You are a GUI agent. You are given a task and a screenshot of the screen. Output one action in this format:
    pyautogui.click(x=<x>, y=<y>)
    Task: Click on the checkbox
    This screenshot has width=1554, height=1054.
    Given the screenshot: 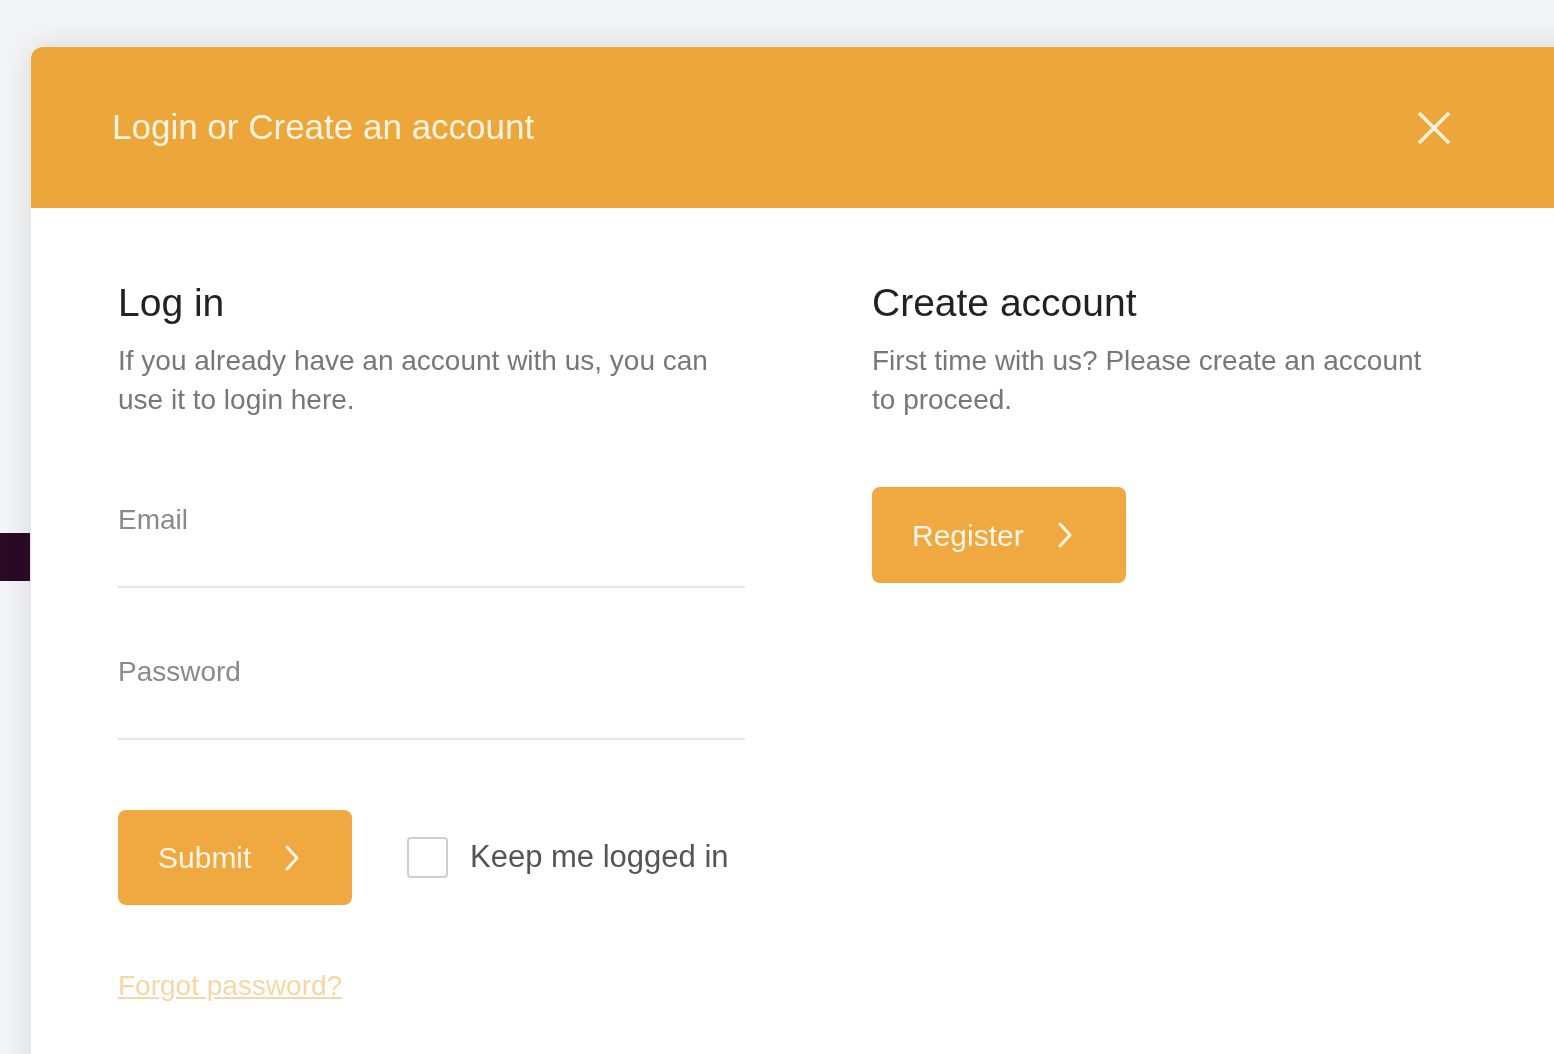 What is the action you would take?
    pyautogui.click(x=427, y=857)
    